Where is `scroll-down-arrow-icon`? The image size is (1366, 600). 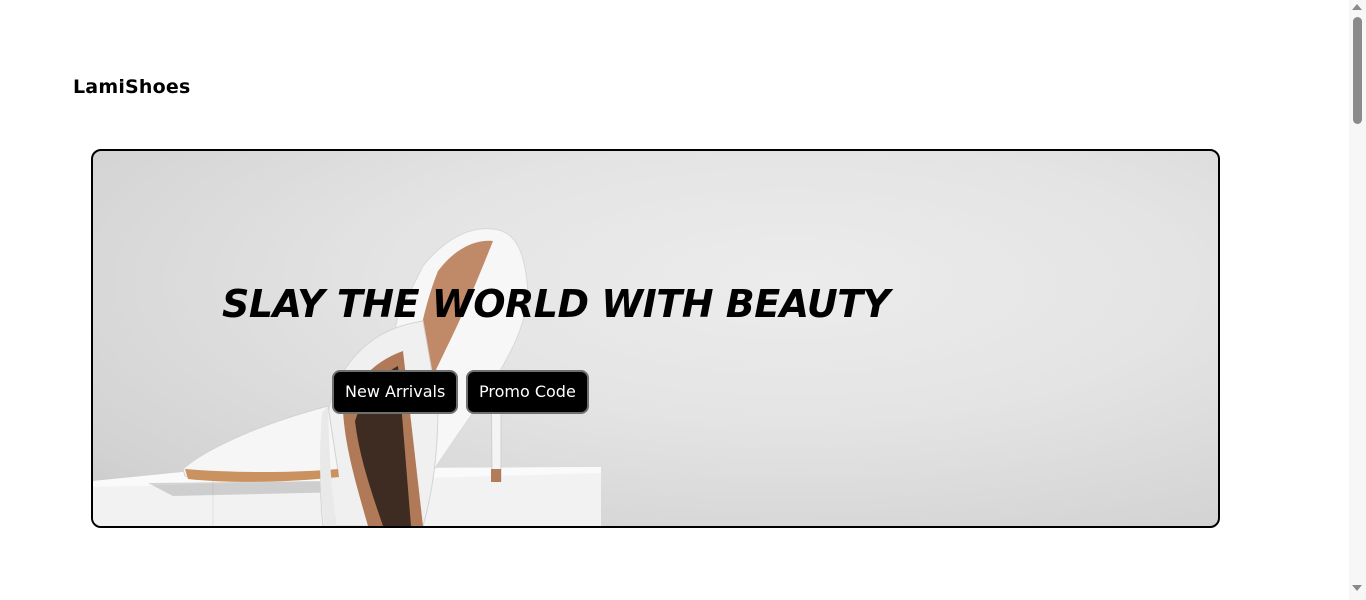 scroll-down-arrow-icon is located at coordinates (1357, 588).